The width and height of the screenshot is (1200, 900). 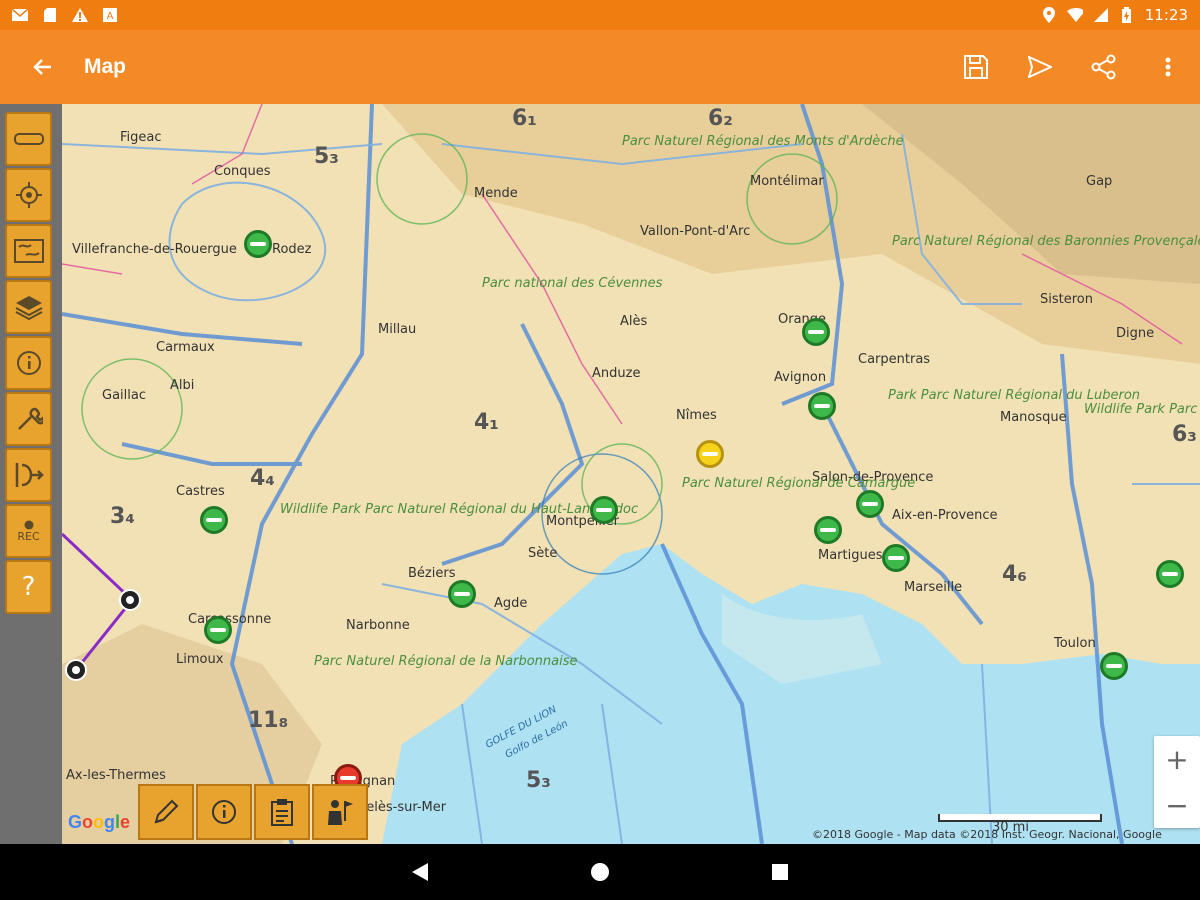 I want to click on person-flag-icon, so click(x=340, y=812).